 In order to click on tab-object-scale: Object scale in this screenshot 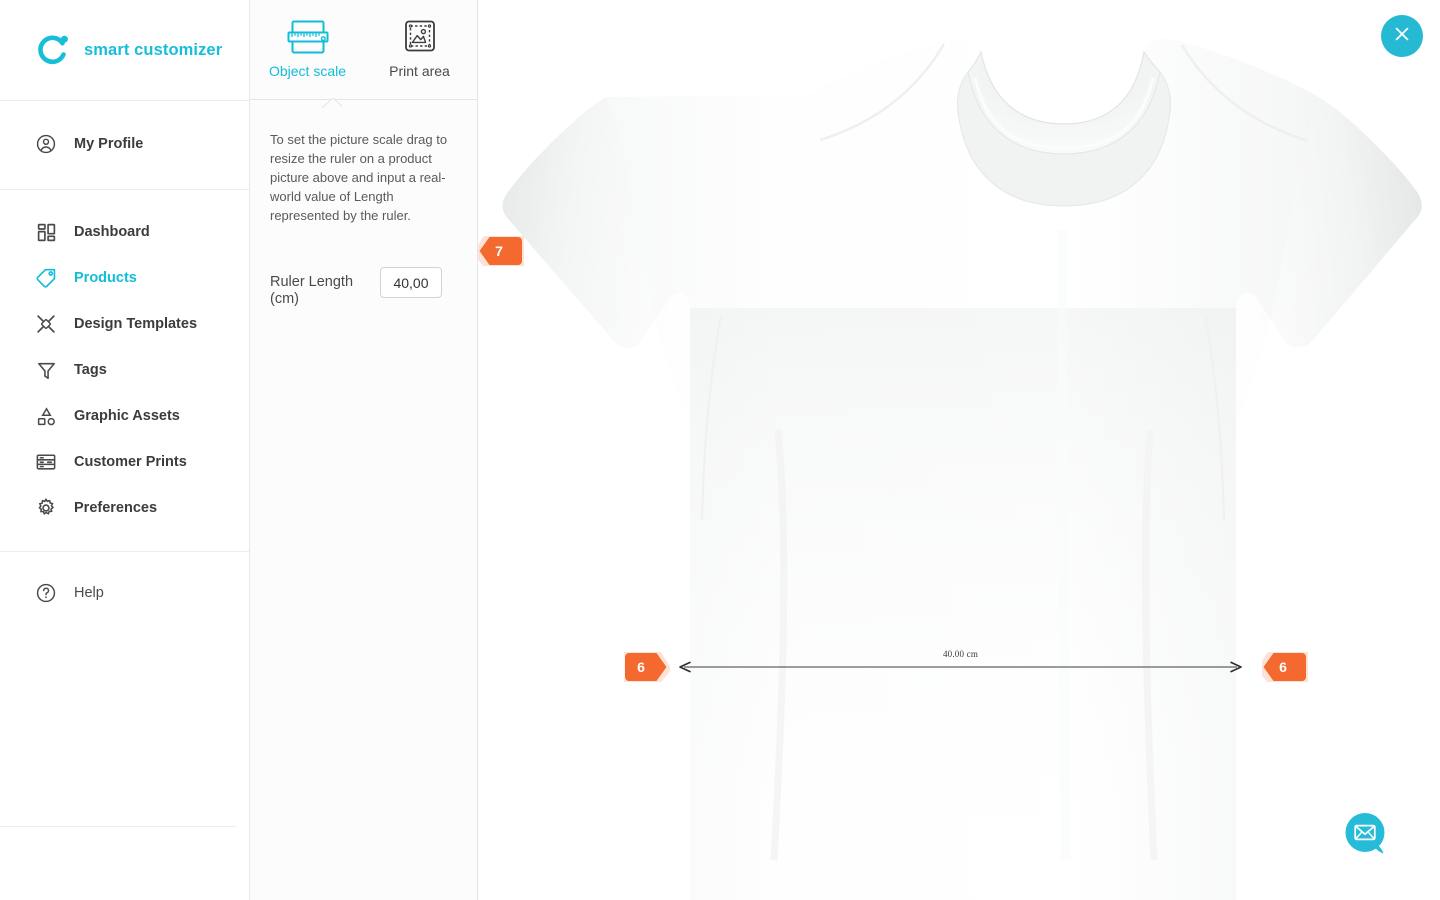, I will do `click(308, 48)`.